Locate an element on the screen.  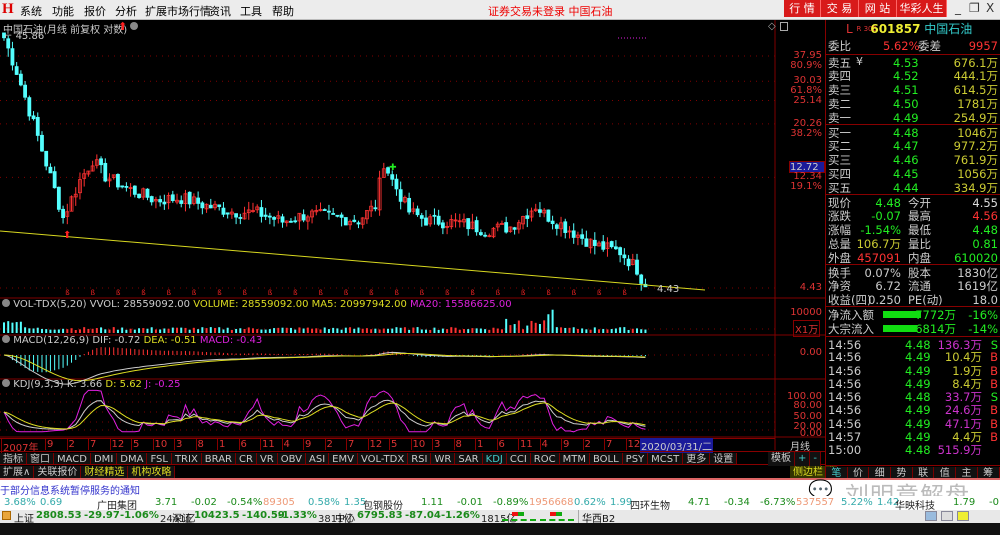
indicator-tab-mcst: MCST is located at coordinates (666, 458).